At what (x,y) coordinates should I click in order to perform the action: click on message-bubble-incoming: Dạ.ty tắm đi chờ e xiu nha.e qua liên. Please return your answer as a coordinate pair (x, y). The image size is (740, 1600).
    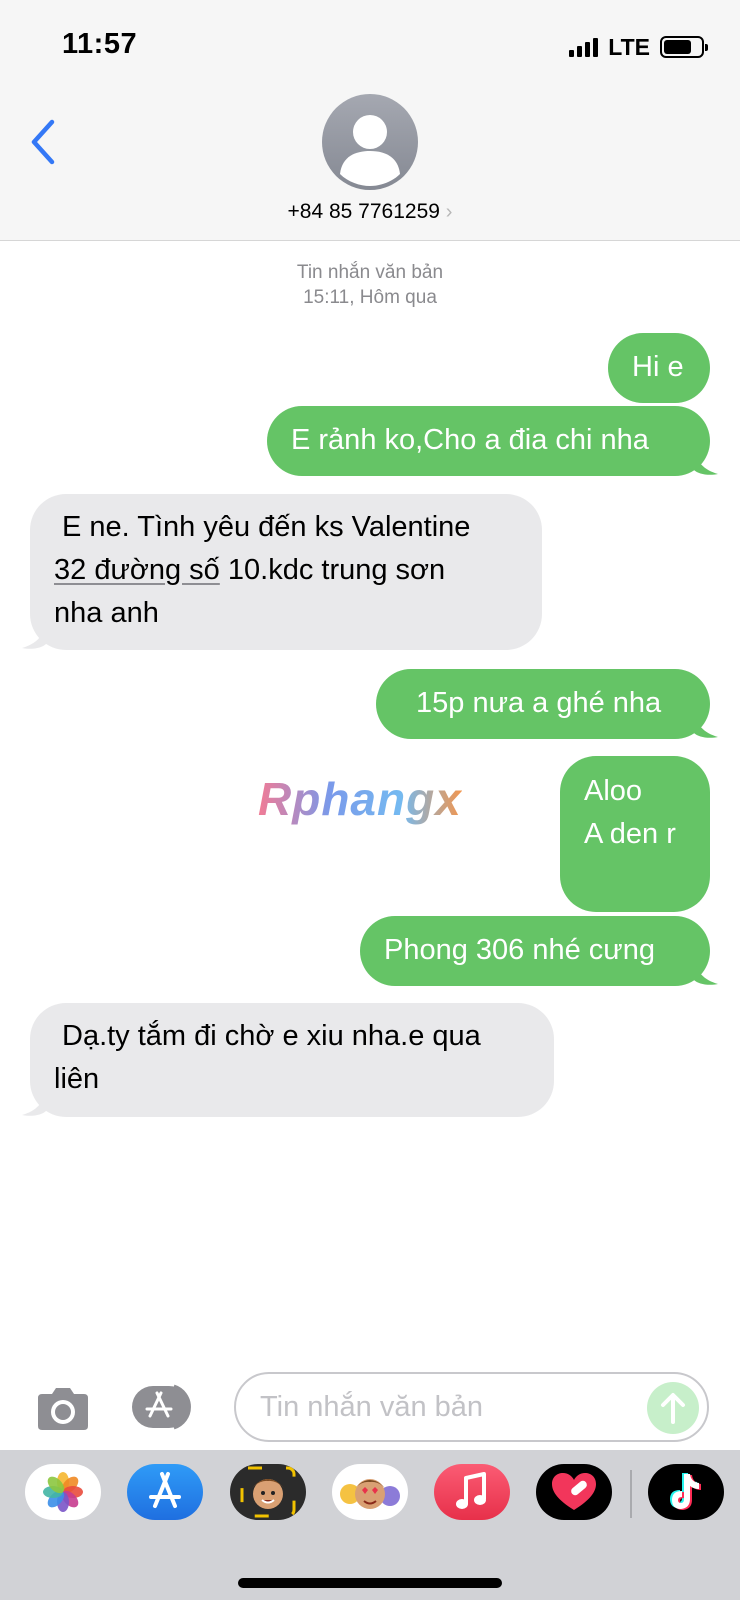
    Looking at the image, I should click on (292, 1060).